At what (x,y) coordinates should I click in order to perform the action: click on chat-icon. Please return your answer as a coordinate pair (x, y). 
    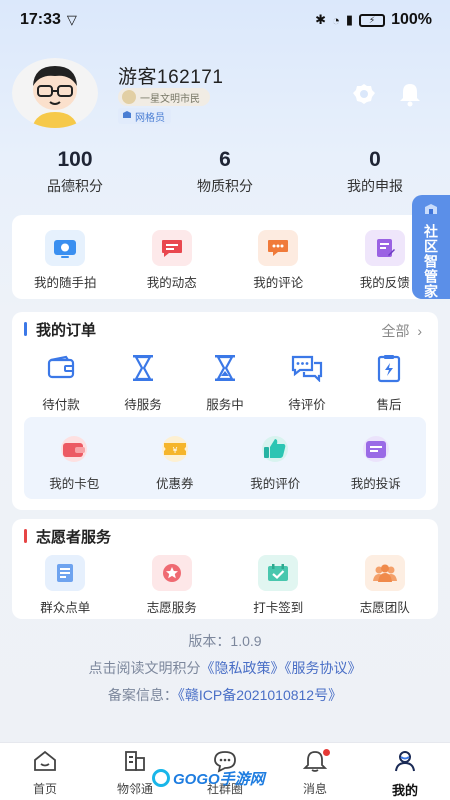
    Looking at the image, I should click on (171, 248).